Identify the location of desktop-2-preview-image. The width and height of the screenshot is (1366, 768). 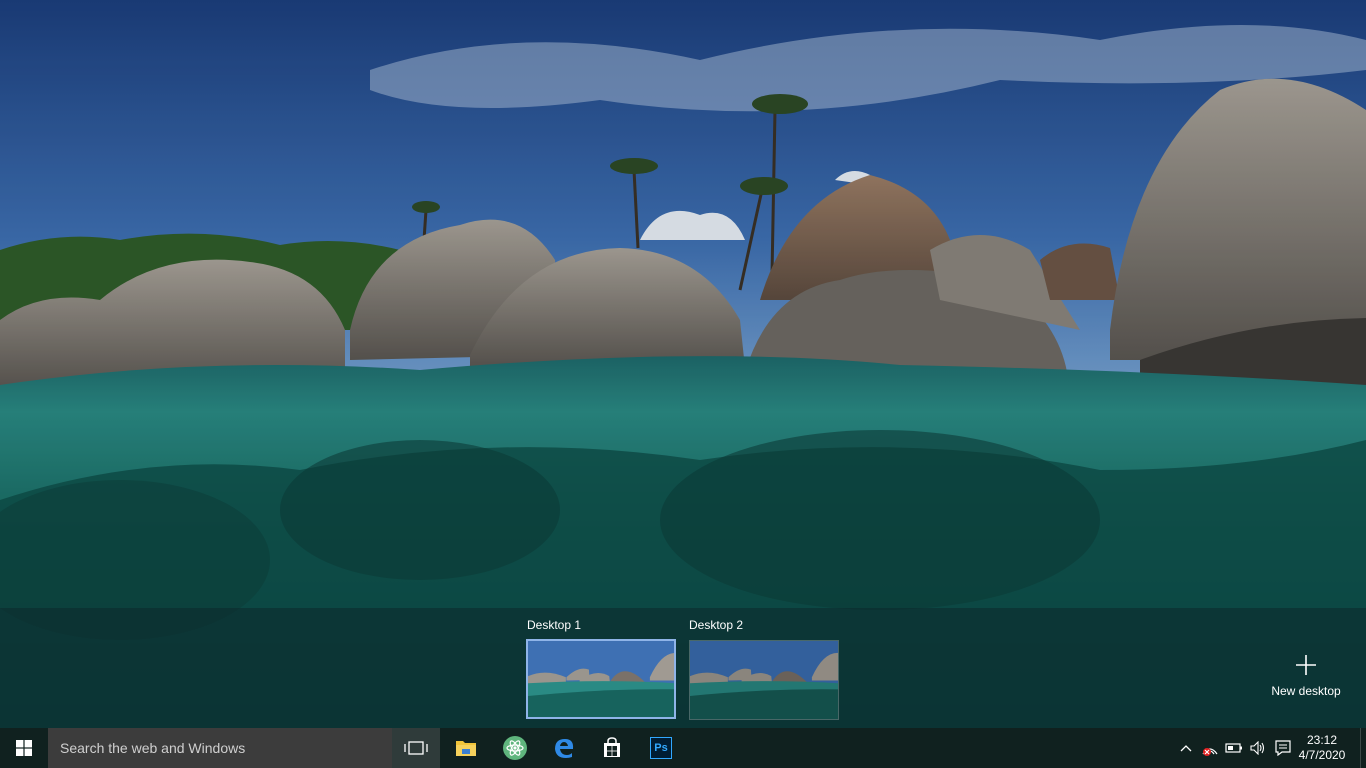
(764, 680).